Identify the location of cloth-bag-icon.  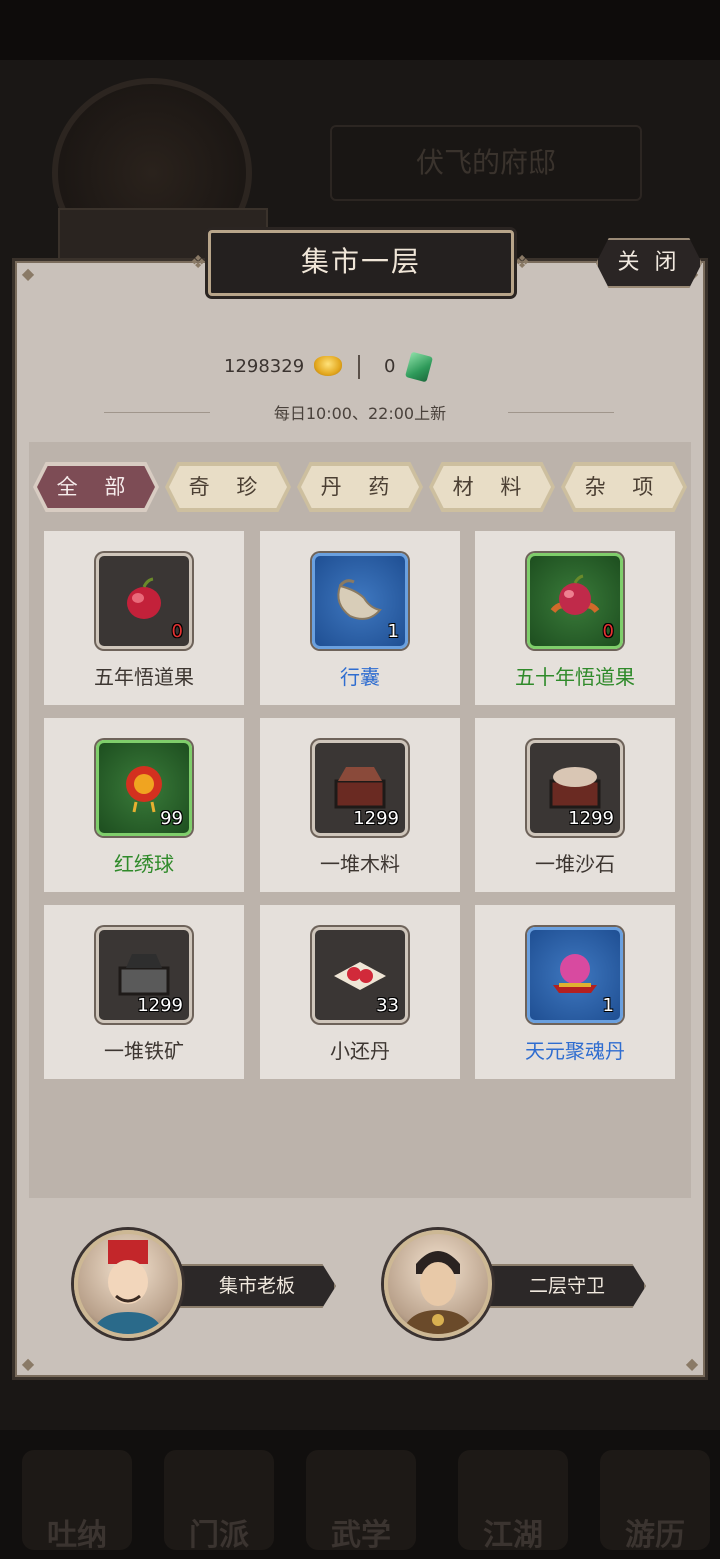
(359, 600).